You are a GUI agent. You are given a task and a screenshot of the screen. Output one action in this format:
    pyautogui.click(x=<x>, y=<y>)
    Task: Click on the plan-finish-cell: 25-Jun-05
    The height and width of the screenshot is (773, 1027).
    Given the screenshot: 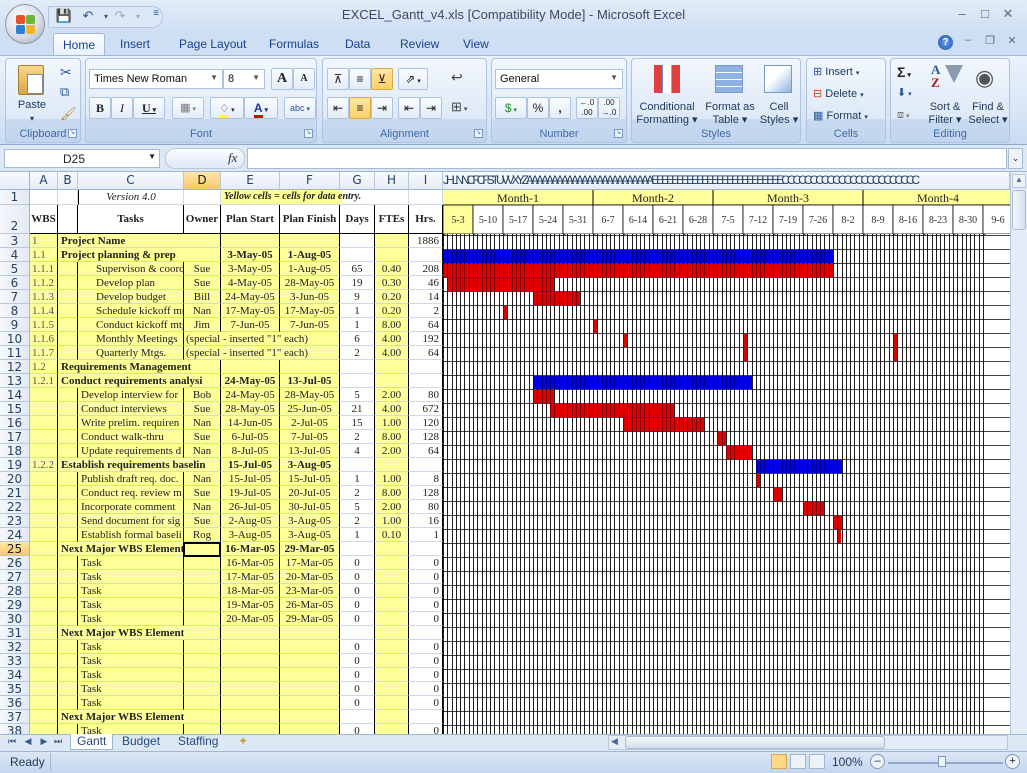 What is the action you would take?
    pyautogui.click(x=310, y=409)
    